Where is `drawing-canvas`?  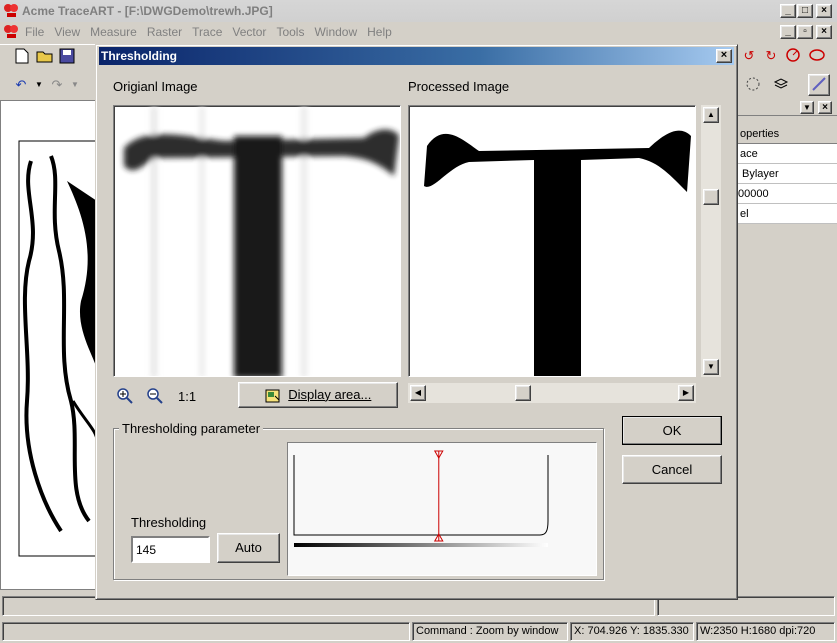
drawing-canvas is located at coordinates (48, 345).